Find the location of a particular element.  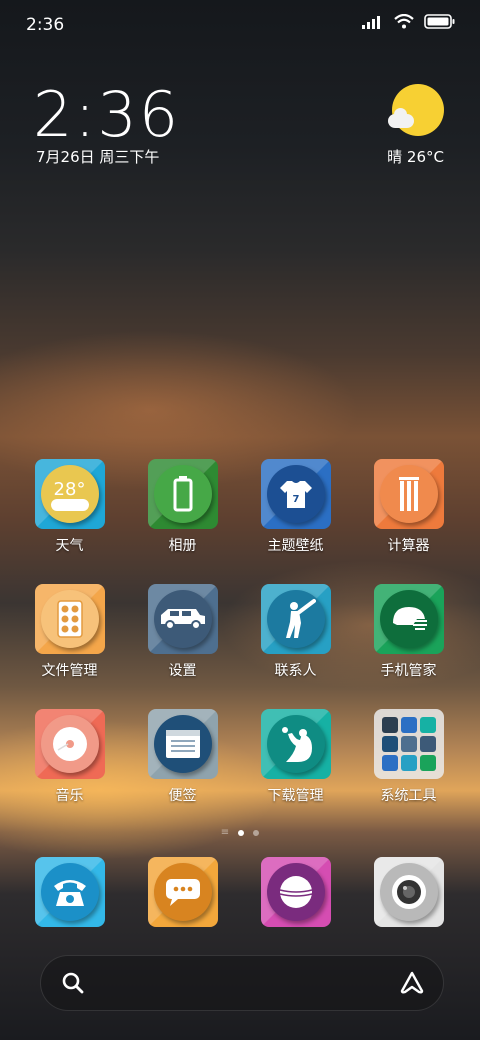

tools-icon is located at coordinates (408, 744).